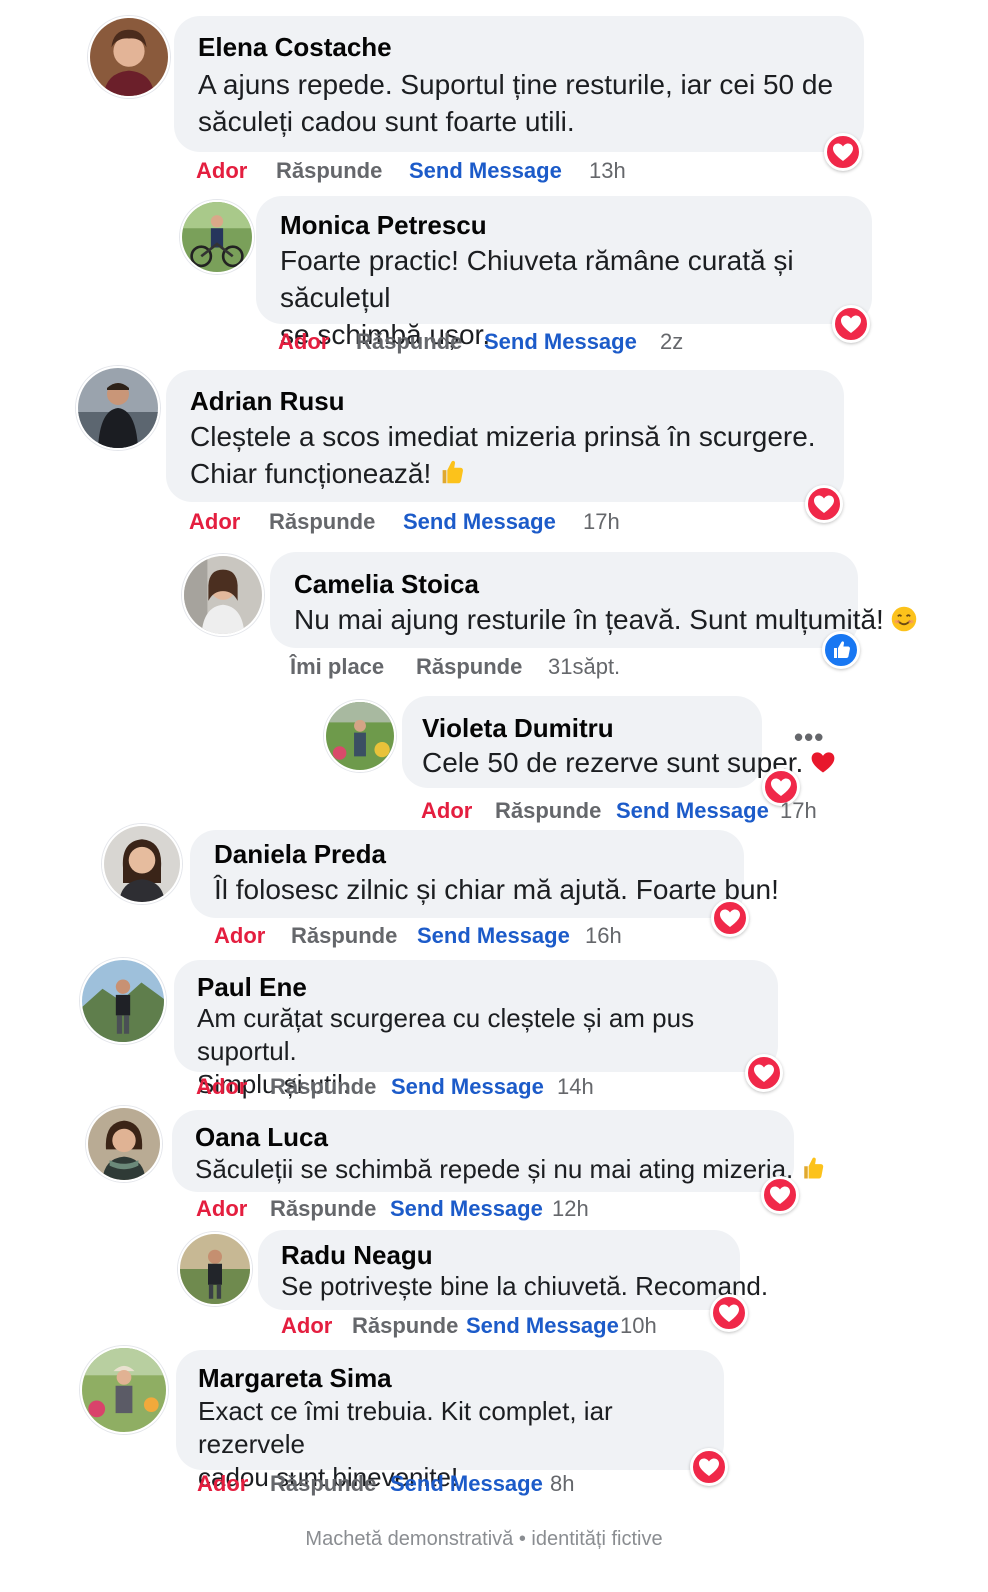 The image size is (988, 1592). Describe the element at coordinates (295, 1378) in the screenshot. I see `author-name: Margareta Sima` at that location.